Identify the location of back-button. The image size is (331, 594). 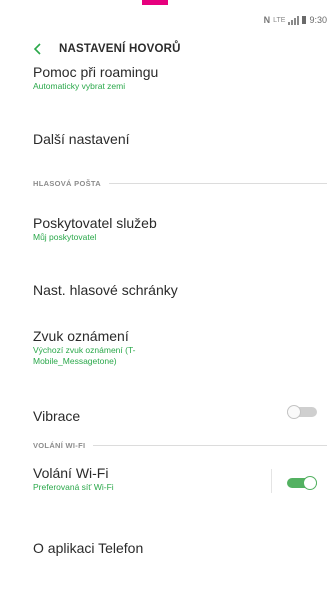
(38, 49).